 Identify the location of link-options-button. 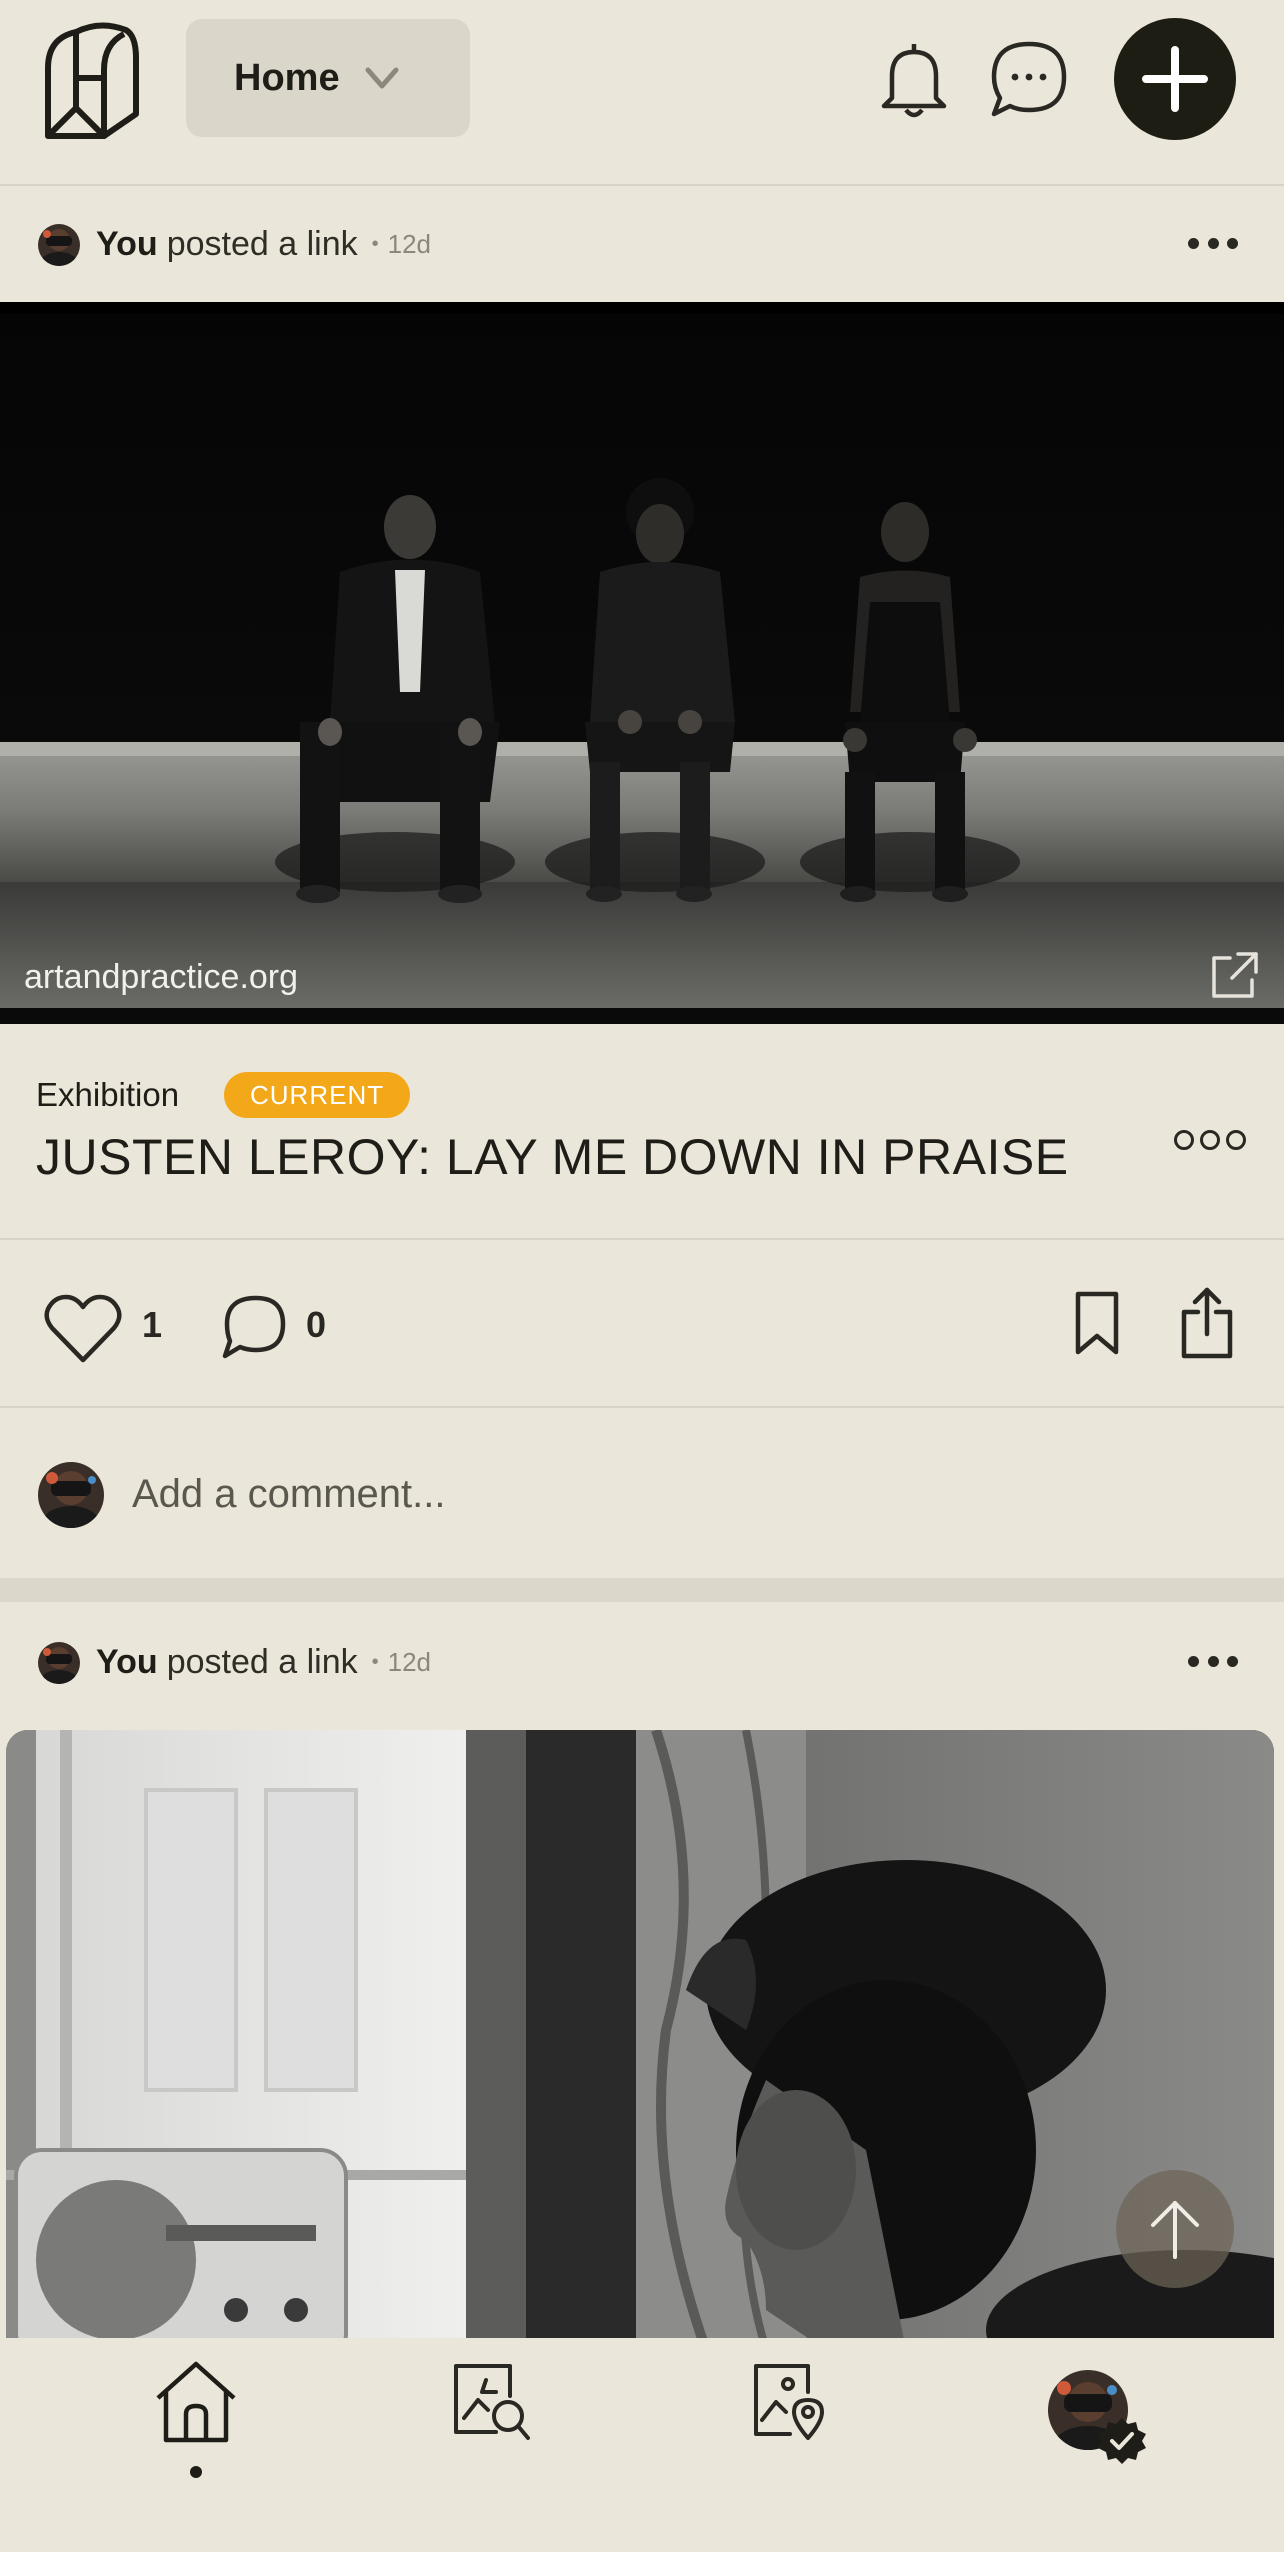
(1210, 1140).